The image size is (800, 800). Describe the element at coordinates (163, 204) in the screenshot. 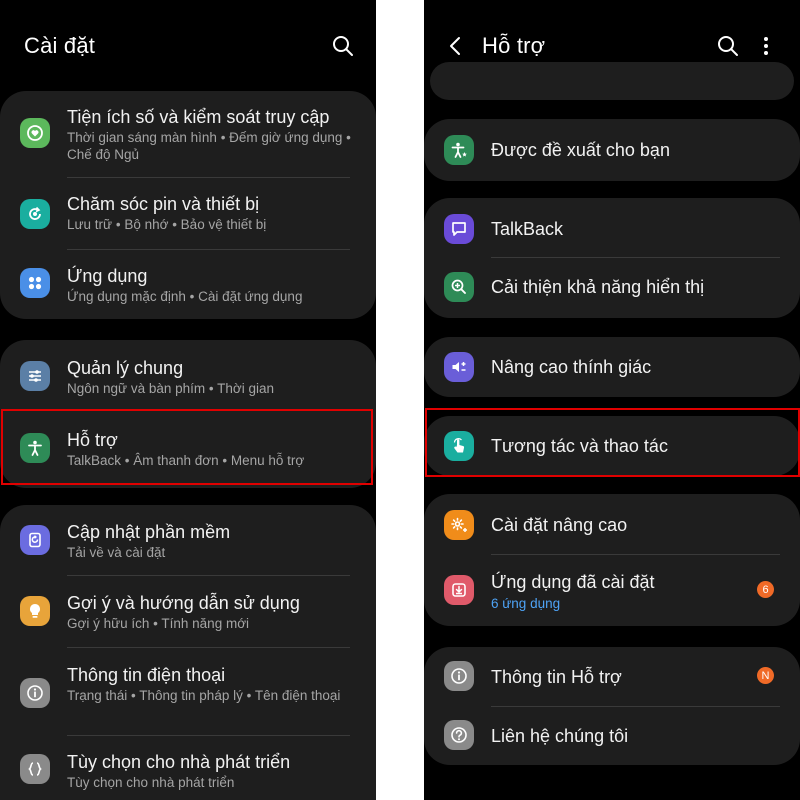

I see `settings-item-title: Chăm sóc pin và thiết bị` at that location.